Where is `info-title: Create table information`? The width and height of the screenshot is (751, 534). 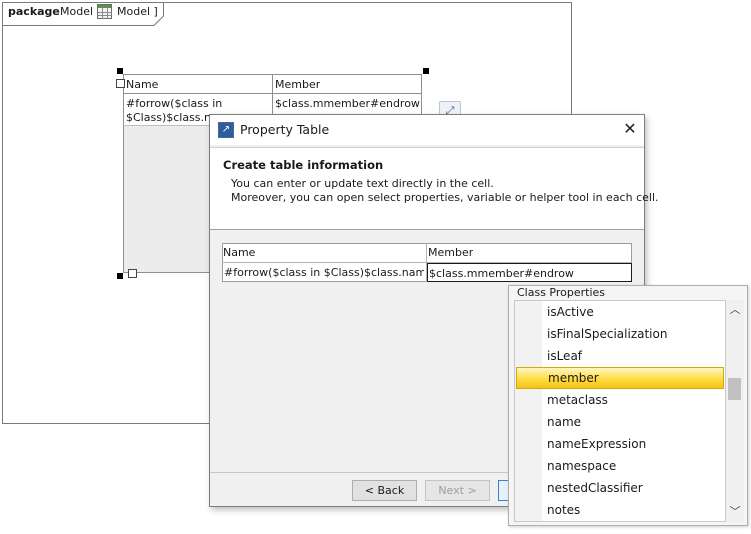 info-title: Create table information is located at coordinates (303, 165).